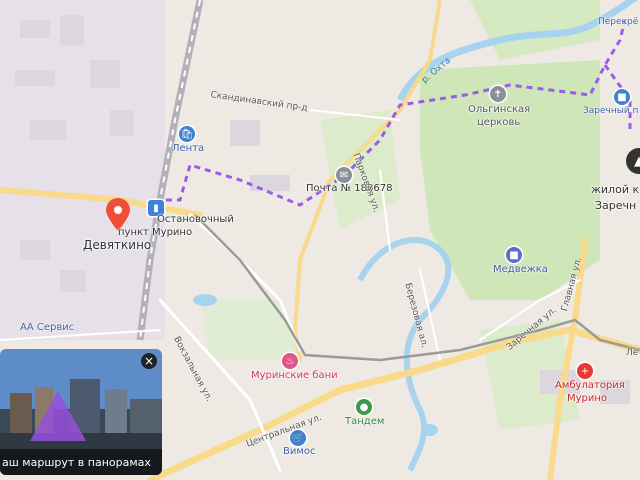 This screenshot has width=640, height=480. I want to click on shopping-bag-icon: 🛍, so click(187, 134).